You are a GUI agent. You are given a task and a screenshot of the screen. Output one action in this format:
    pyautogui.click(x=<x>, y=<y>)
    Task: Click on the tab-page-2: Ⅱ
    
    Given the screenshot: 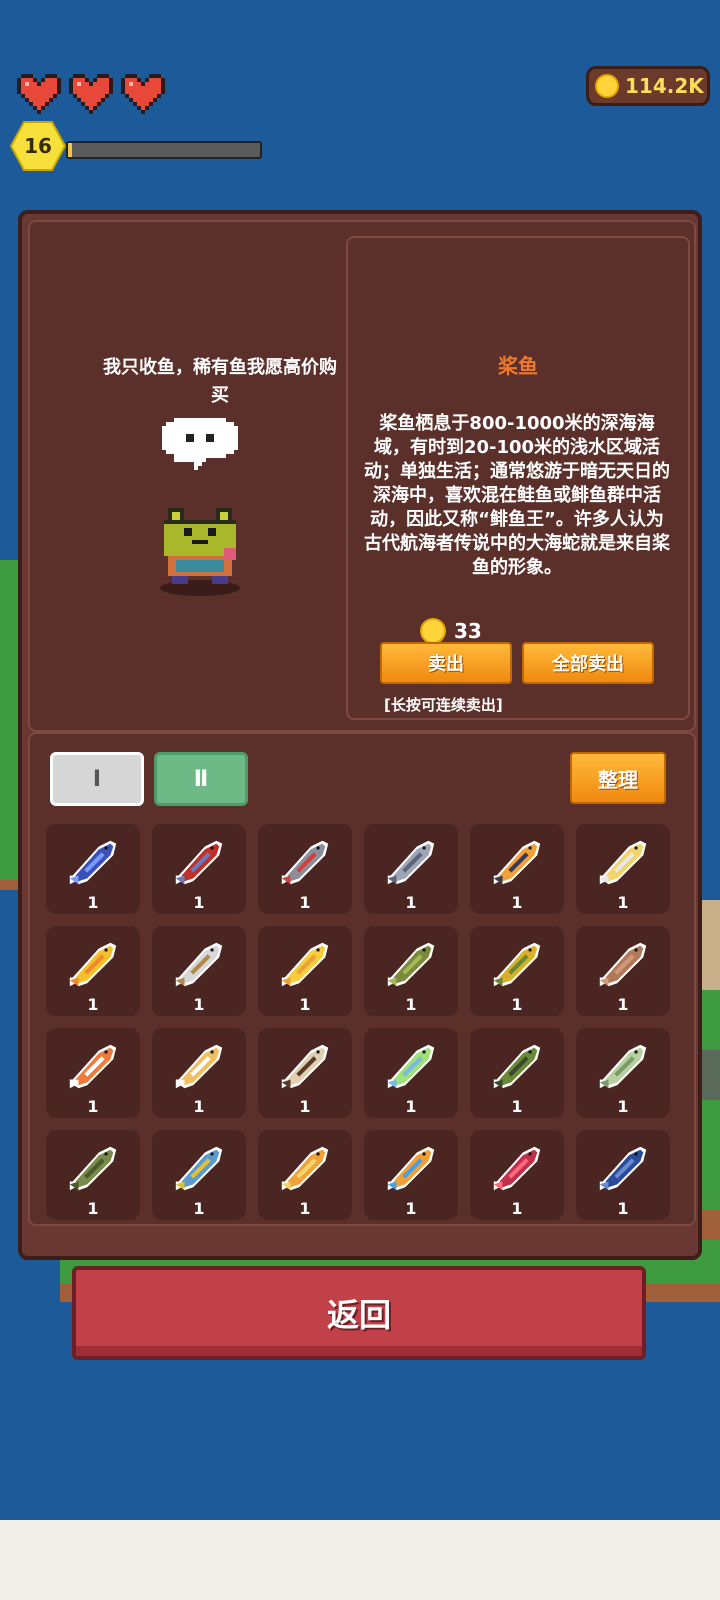 What is the action you would take?
    pyautogui.click(x=201, y=779)
    